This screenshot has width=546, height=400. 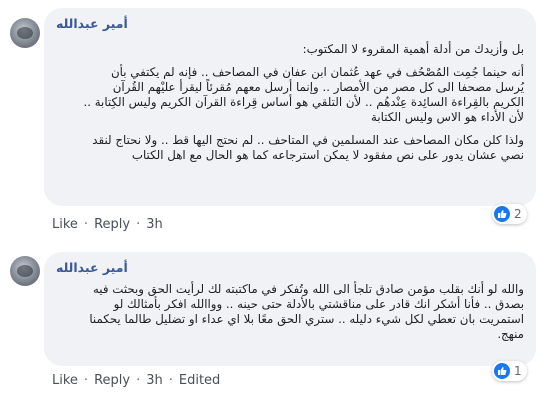 I want to click on reaction-count: 2, so click(x=518, y=214).